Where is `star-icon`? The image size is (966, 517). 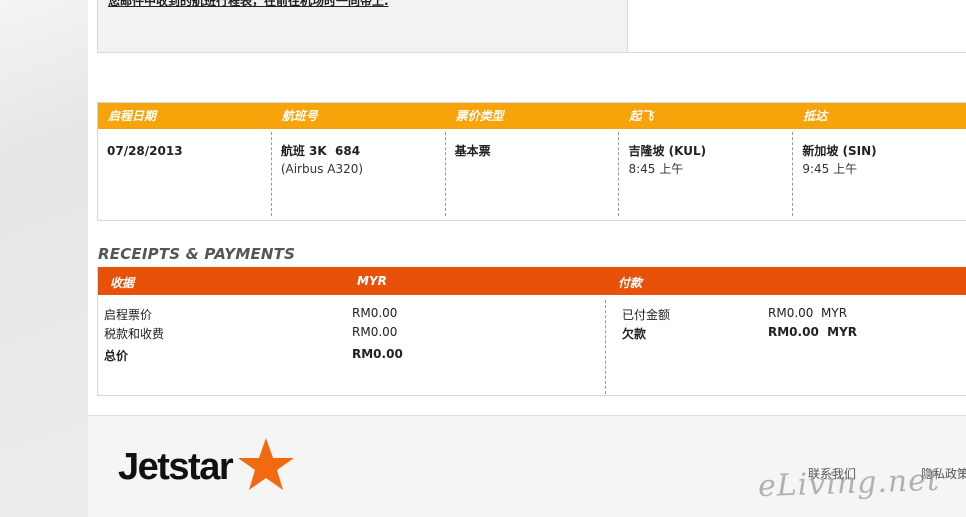 star-icon is located at coordinates (266, 464).